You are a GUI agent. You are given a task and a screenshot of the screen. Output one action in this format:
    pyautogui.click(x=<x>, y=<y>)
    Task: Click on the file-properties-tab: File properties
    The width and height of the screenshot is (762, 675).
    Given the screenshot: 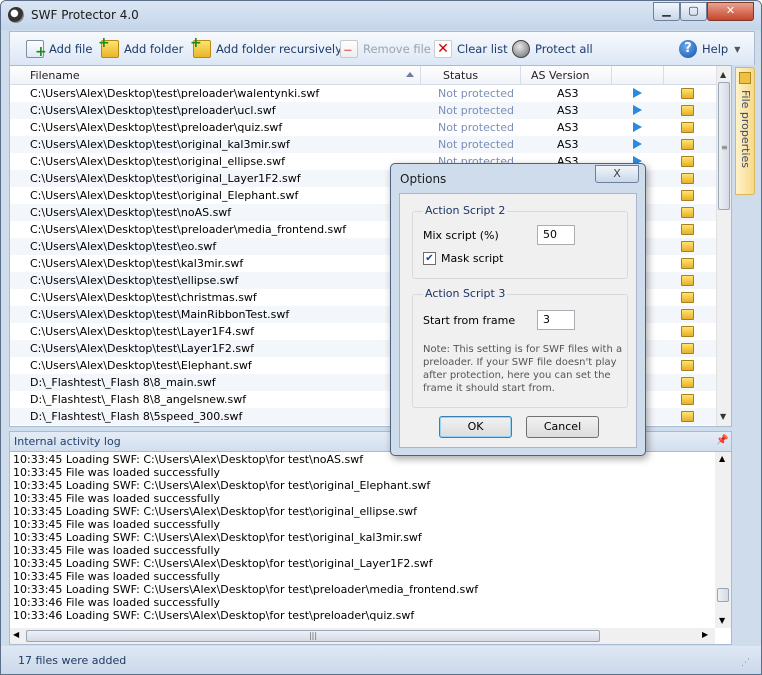 What is the action you would take?
    pyautogui.click(x=745, y=131)
    